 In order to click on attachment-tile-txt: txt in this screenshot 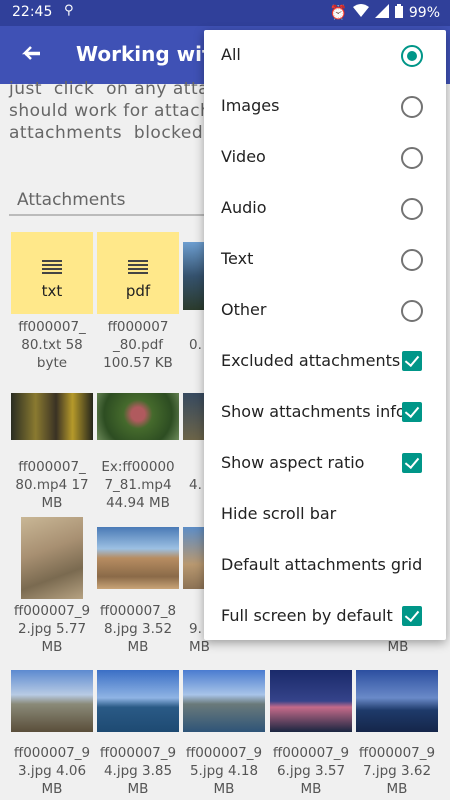, I will do `click(52, 273)`.